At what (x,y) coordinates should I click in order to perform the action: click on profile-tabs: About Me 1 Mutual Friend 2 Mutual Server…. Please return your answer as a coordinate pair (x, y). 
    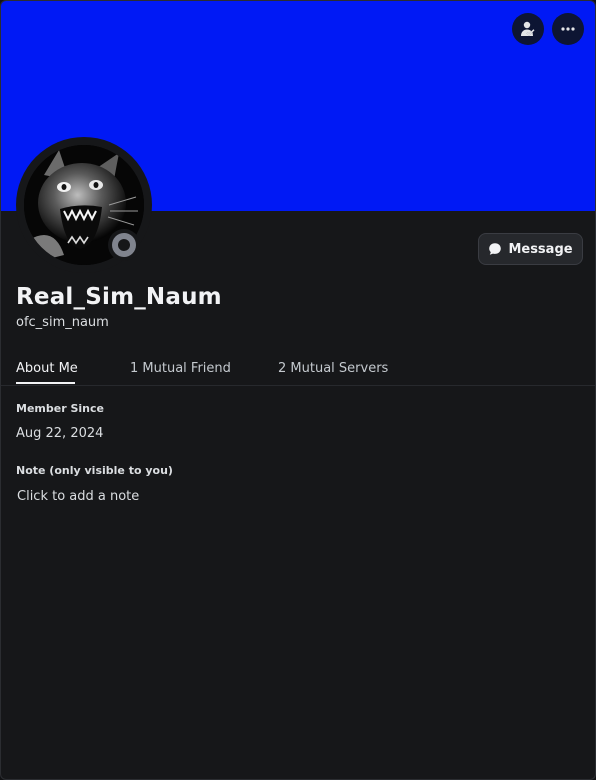
    Looking at the image, I should click on (298, 370).